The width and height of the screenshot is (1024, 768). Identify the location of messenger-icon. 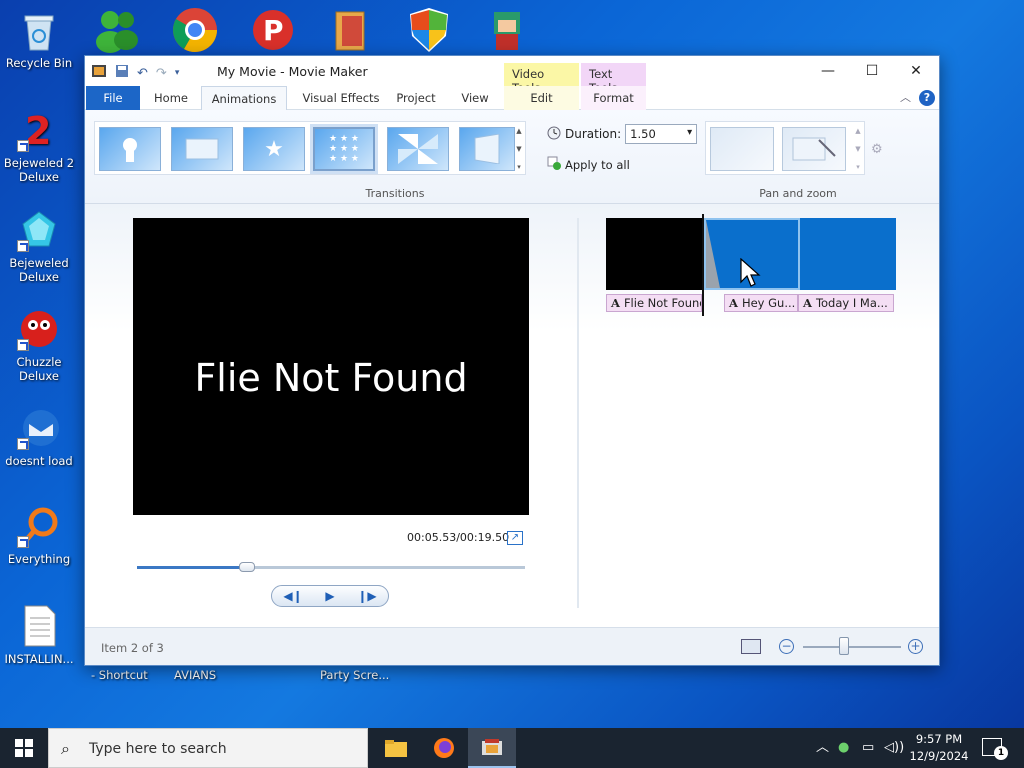
(117, 32).